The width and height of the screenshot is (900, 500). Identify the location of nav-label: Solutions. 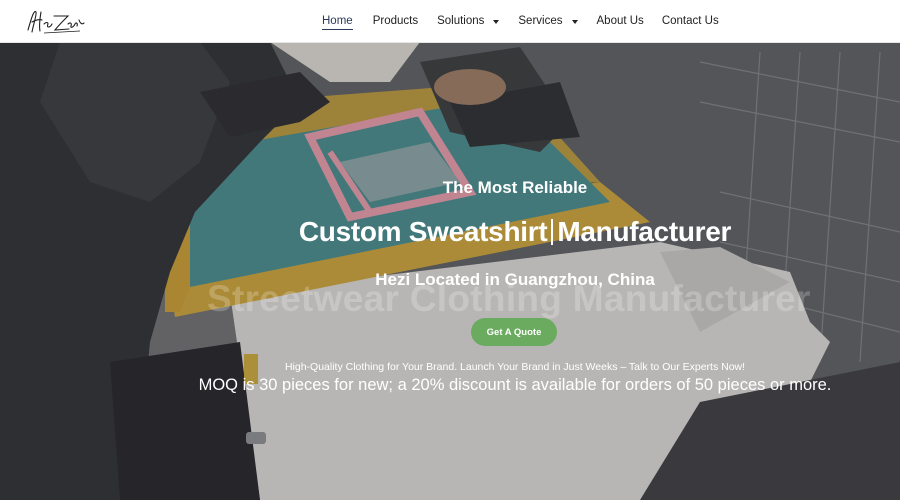
(461, 21).